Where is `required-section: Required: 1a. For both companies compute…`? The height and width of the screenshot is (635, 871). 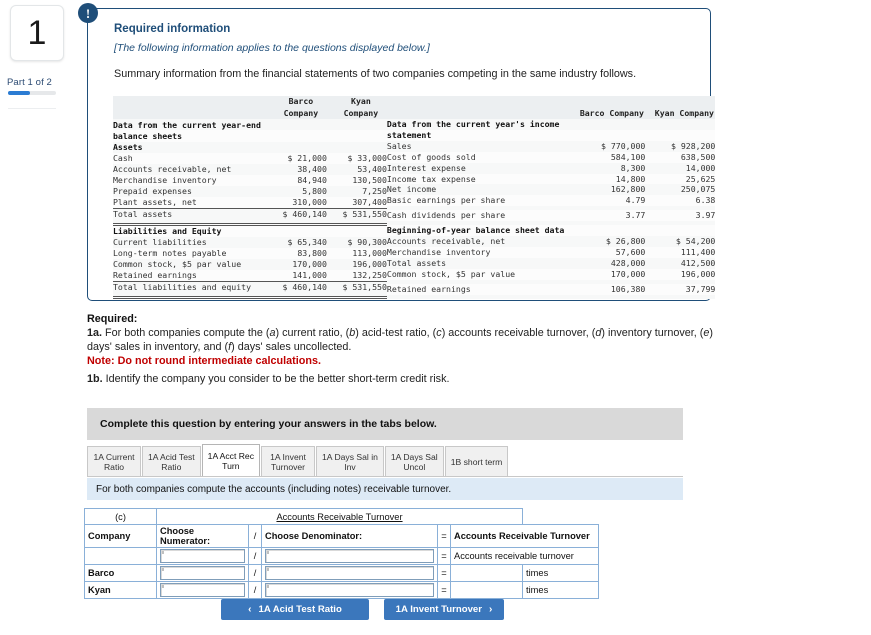
required-section: Required: 1a. For both companies compute… is located at coordinates (407, 340).